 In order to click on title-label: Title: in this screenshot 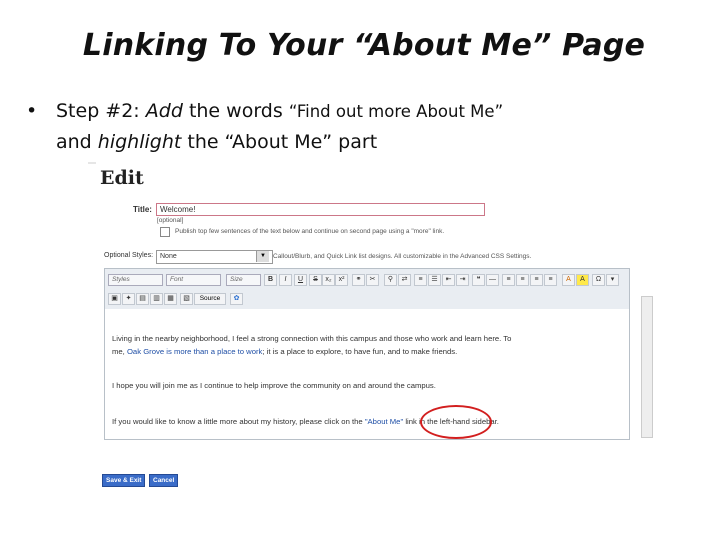, I will do `click(142, 209)`.